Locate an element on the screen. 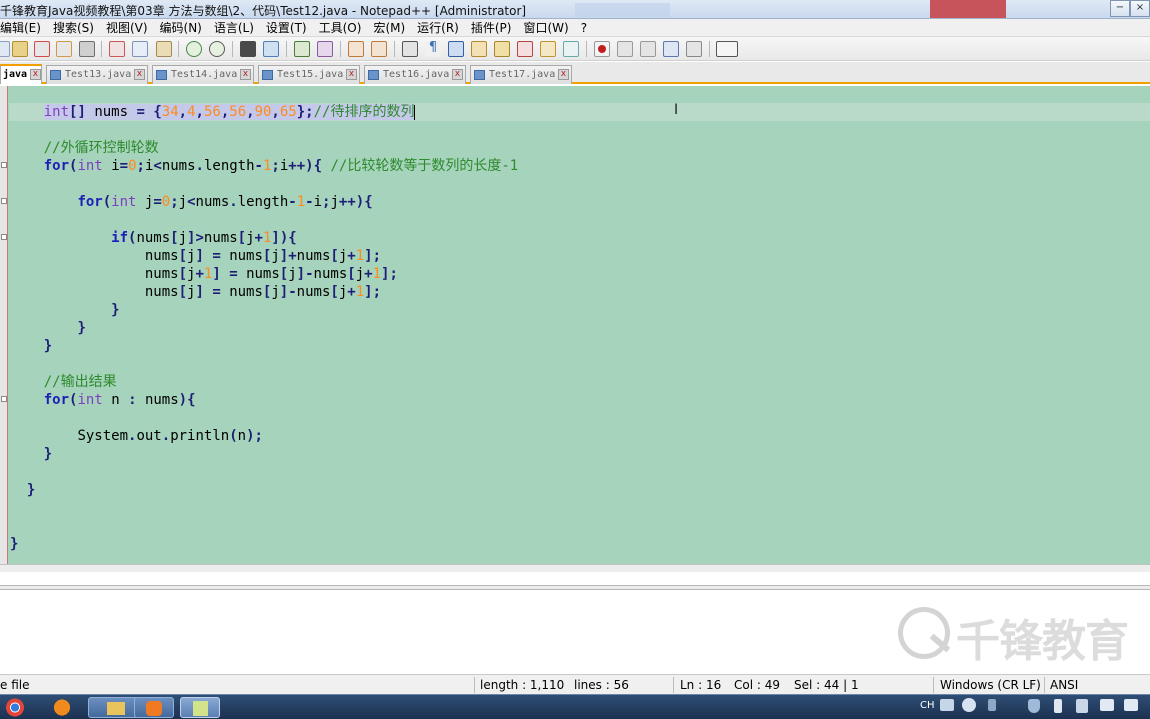 Image resolution: width=1150 pixels, height=719 pixels. code-line: //外循环控制轮数 is located at coordinates (84, 148).